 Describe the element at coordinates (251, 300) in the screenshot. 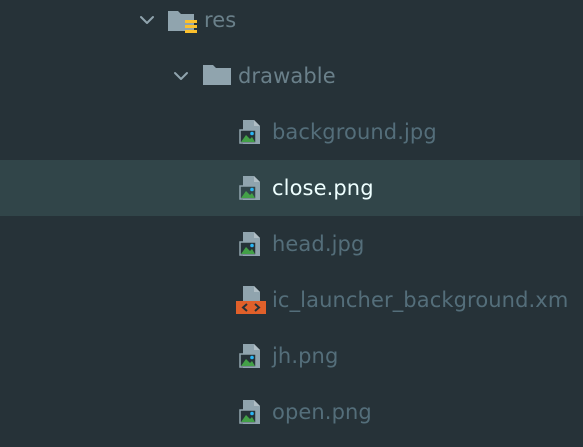

I see `xml-file-icon` at that location.